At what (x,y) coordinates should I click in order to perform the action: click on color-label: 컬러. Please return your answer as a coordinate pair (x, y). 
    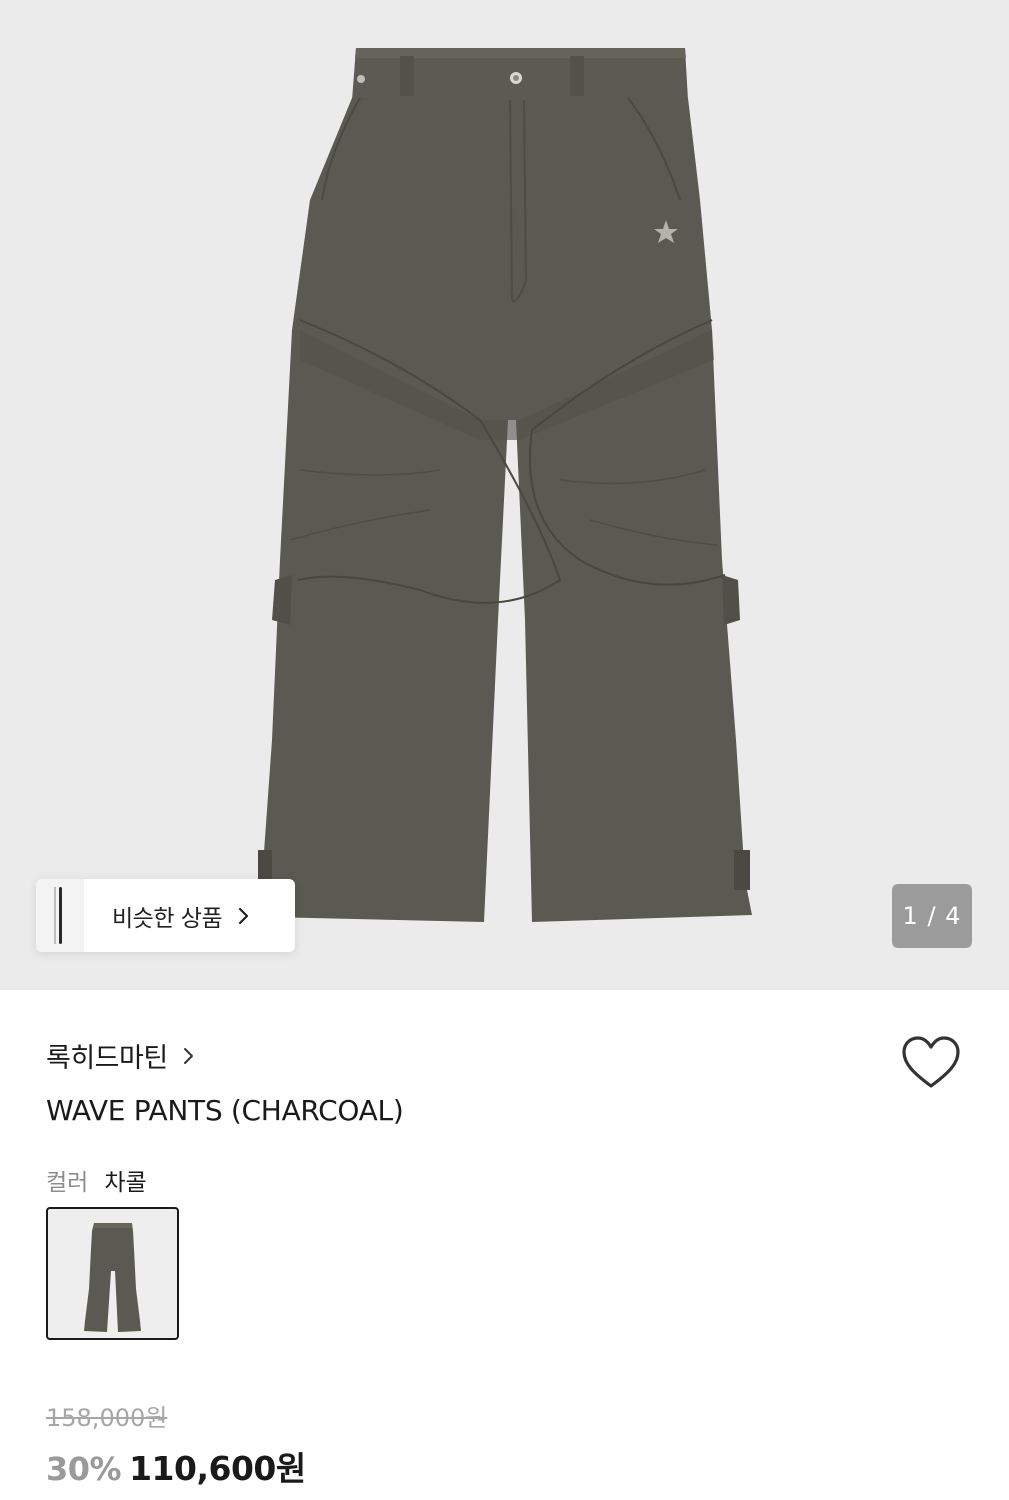
    Looking at the image, I should click on (67, 1183).